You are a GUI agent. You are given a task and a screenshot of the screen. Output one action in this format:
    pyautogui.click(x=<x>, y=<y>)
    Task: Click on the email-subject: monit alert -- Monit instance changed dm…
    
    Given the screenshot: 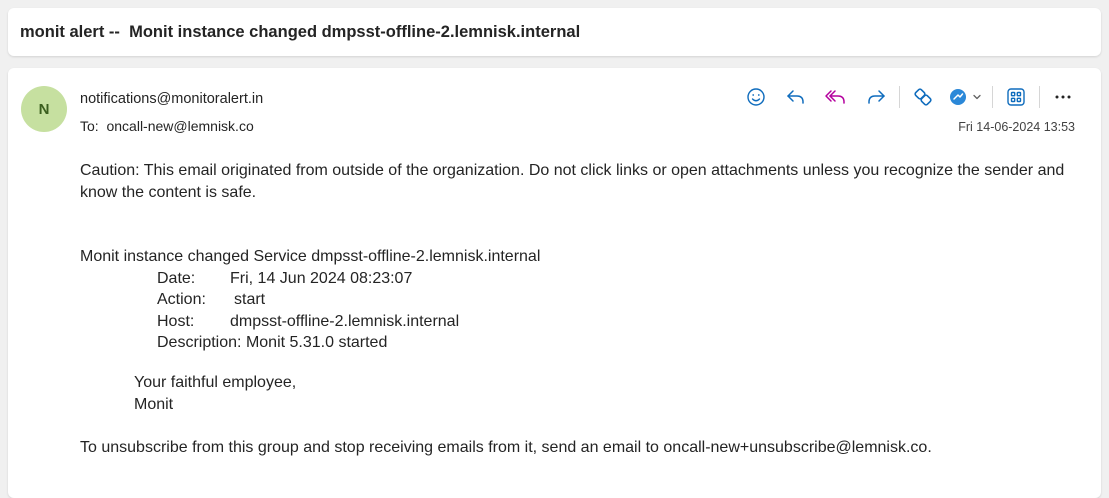 What is the action you would take?
    pyautogui.click(x=300, y=31)
    